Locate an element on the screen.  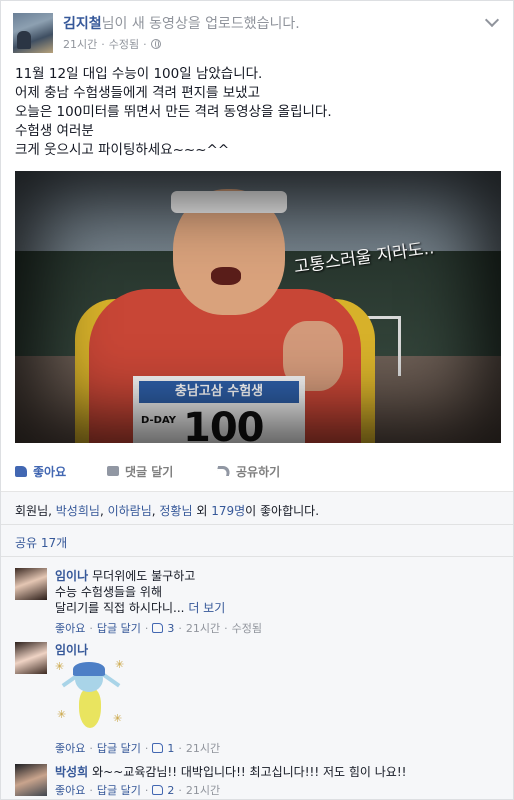
comment-body: 박성희 와~~교육감님!! 대박입니다!! 최고십니다!!! 저도 힘이 나요!! is located at coordinates (230, 772).